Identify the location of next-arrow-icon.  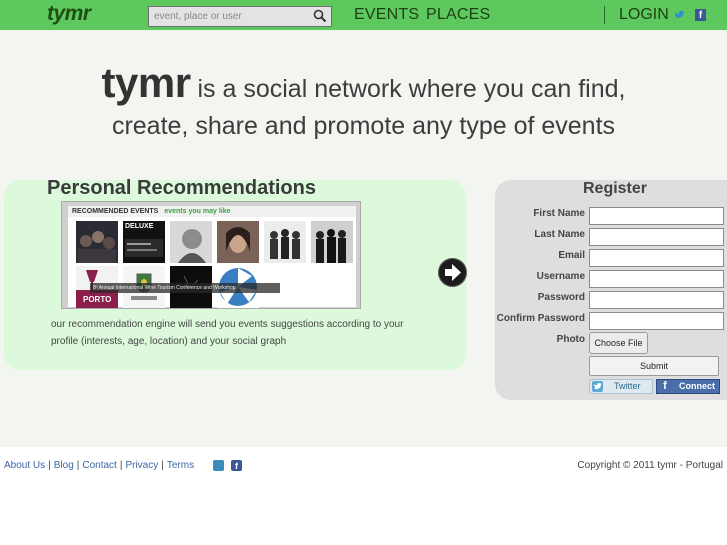
(452, 272).